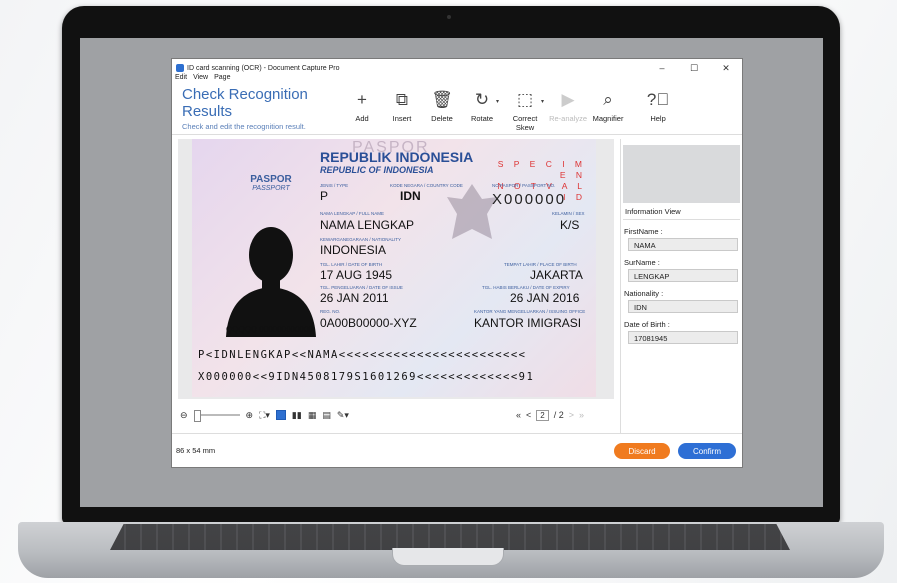 This screenshot has width=897, height=583. What do you see at coordinates (353, 250) in the screenshot?
I see `nationality-value: INDONESIA` at bounding box center [353, 250].